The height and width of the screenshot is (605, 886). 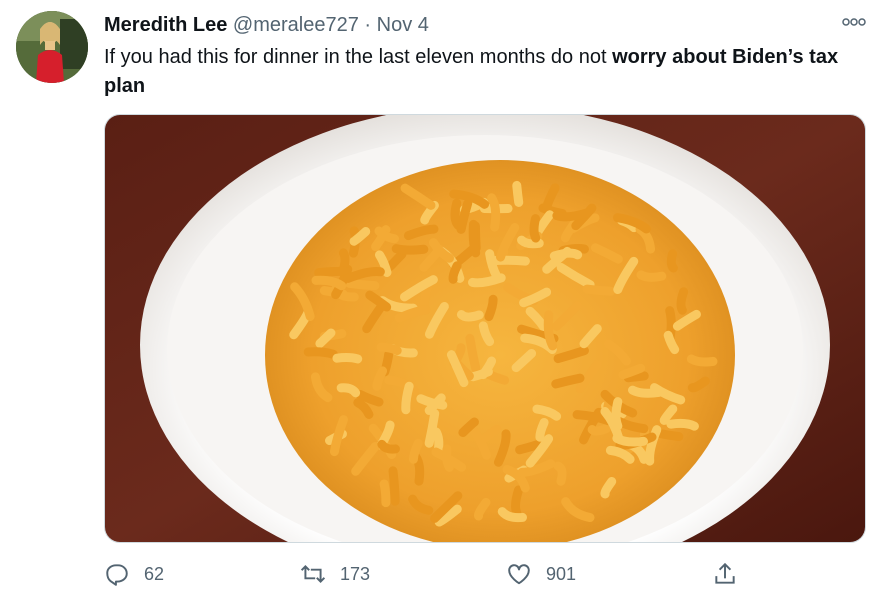 I want to click on tweet-date: Nov 4, so click(x=403, y=25).